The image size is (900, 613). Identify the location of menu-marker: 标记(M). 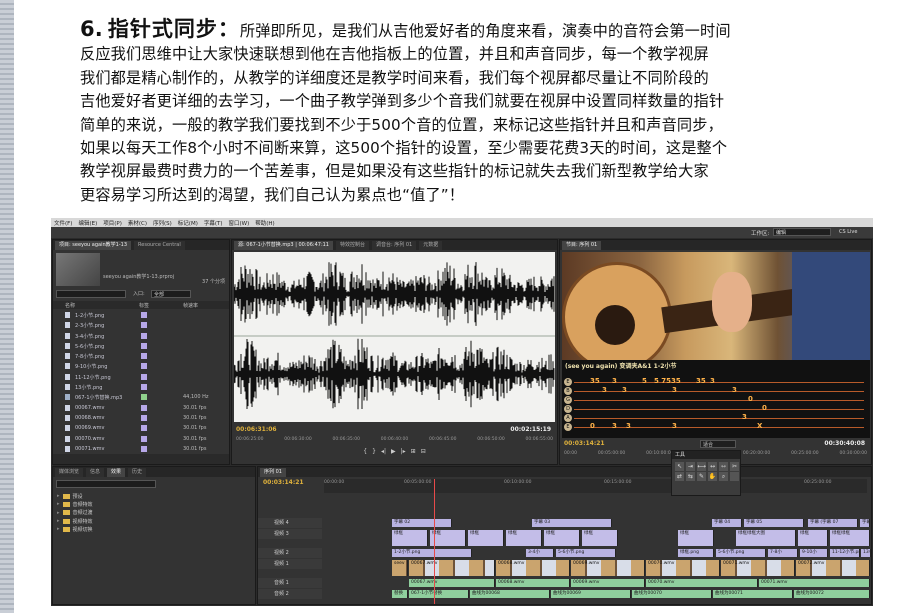
(188, 223).